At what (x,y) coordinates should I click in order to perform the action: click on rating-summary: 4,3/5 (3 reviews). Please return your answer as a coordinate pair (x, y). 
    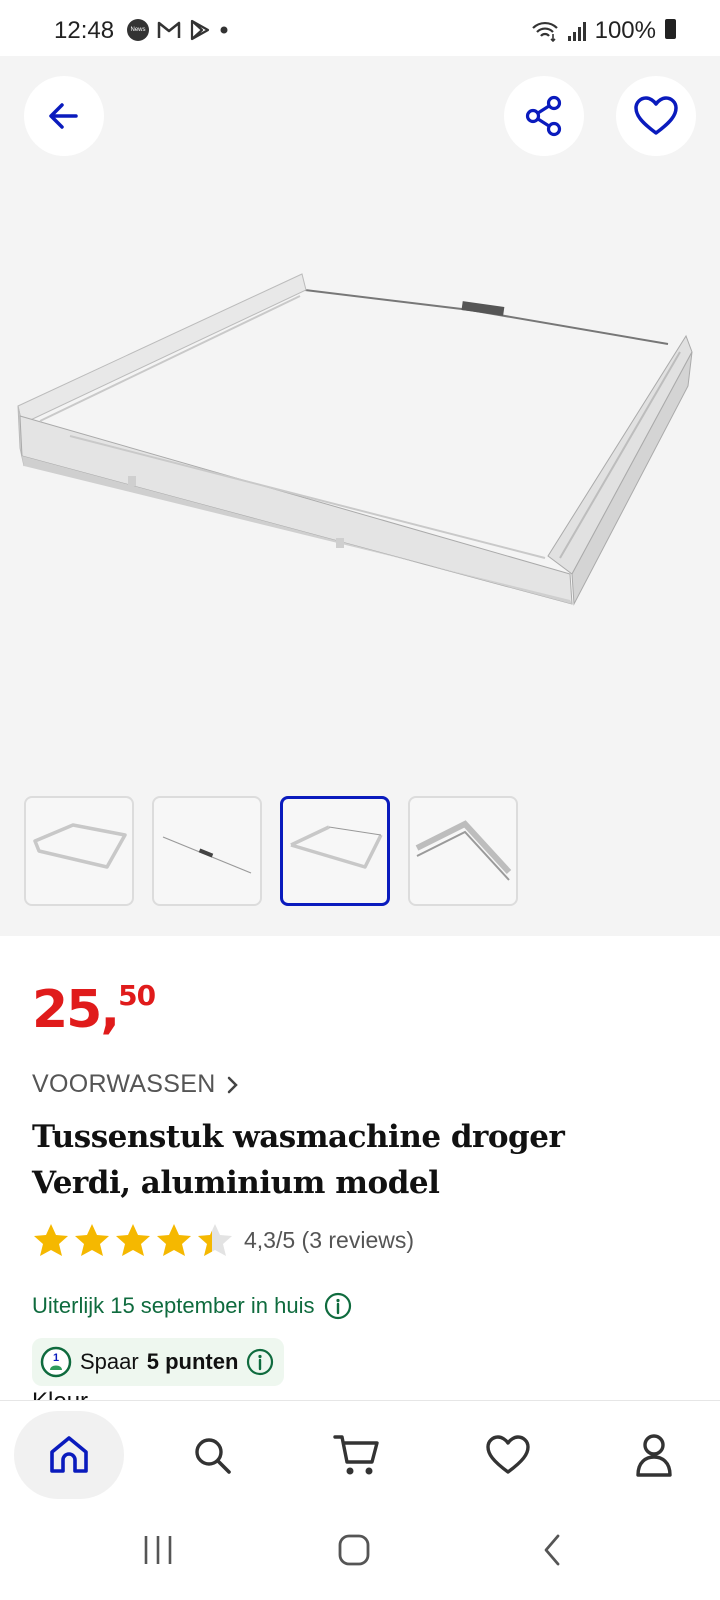
    Looking at the image, I should click on (329, 1239).